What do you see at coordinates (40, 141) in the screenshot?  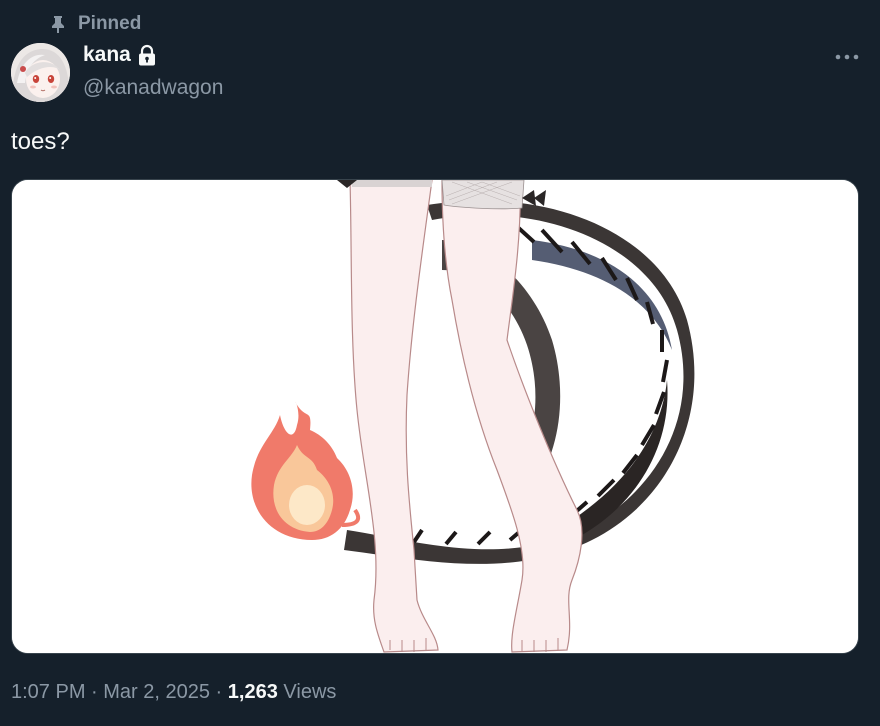 I see `tweet-text: toes?` at bounding box center [40, 141].